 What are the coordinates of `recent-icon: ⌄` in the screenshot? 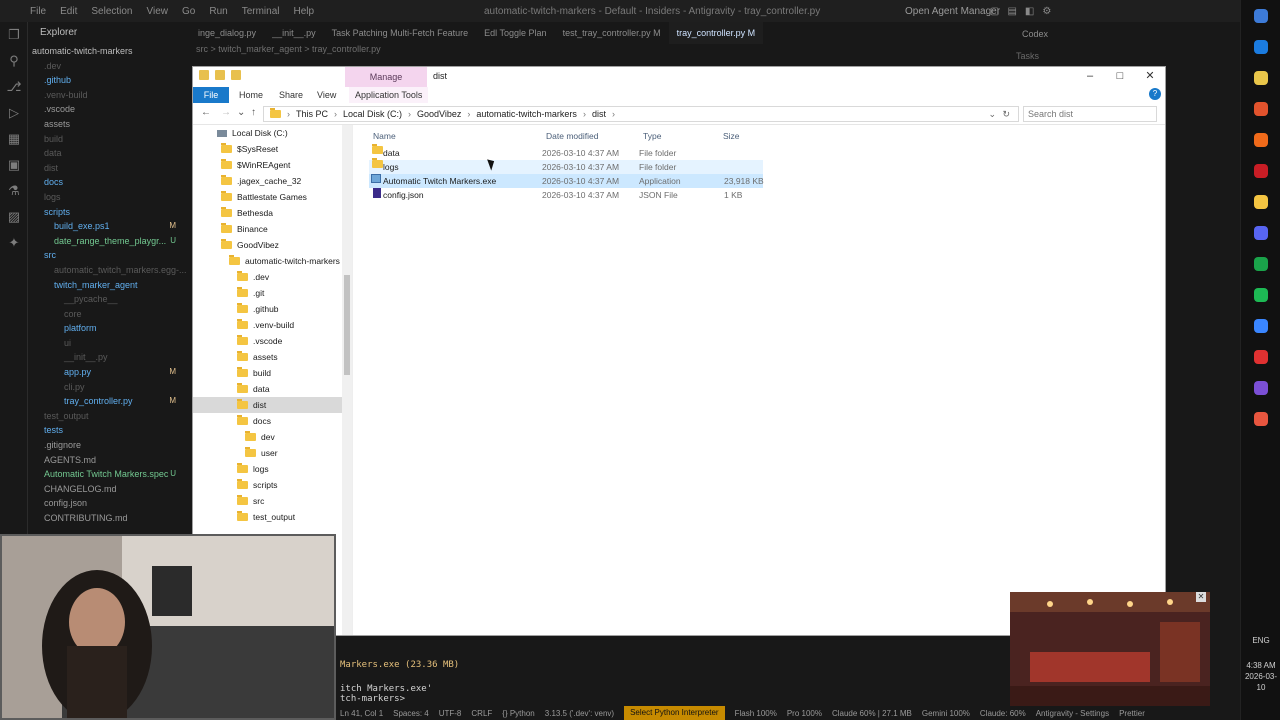 It's located at (241, 112).